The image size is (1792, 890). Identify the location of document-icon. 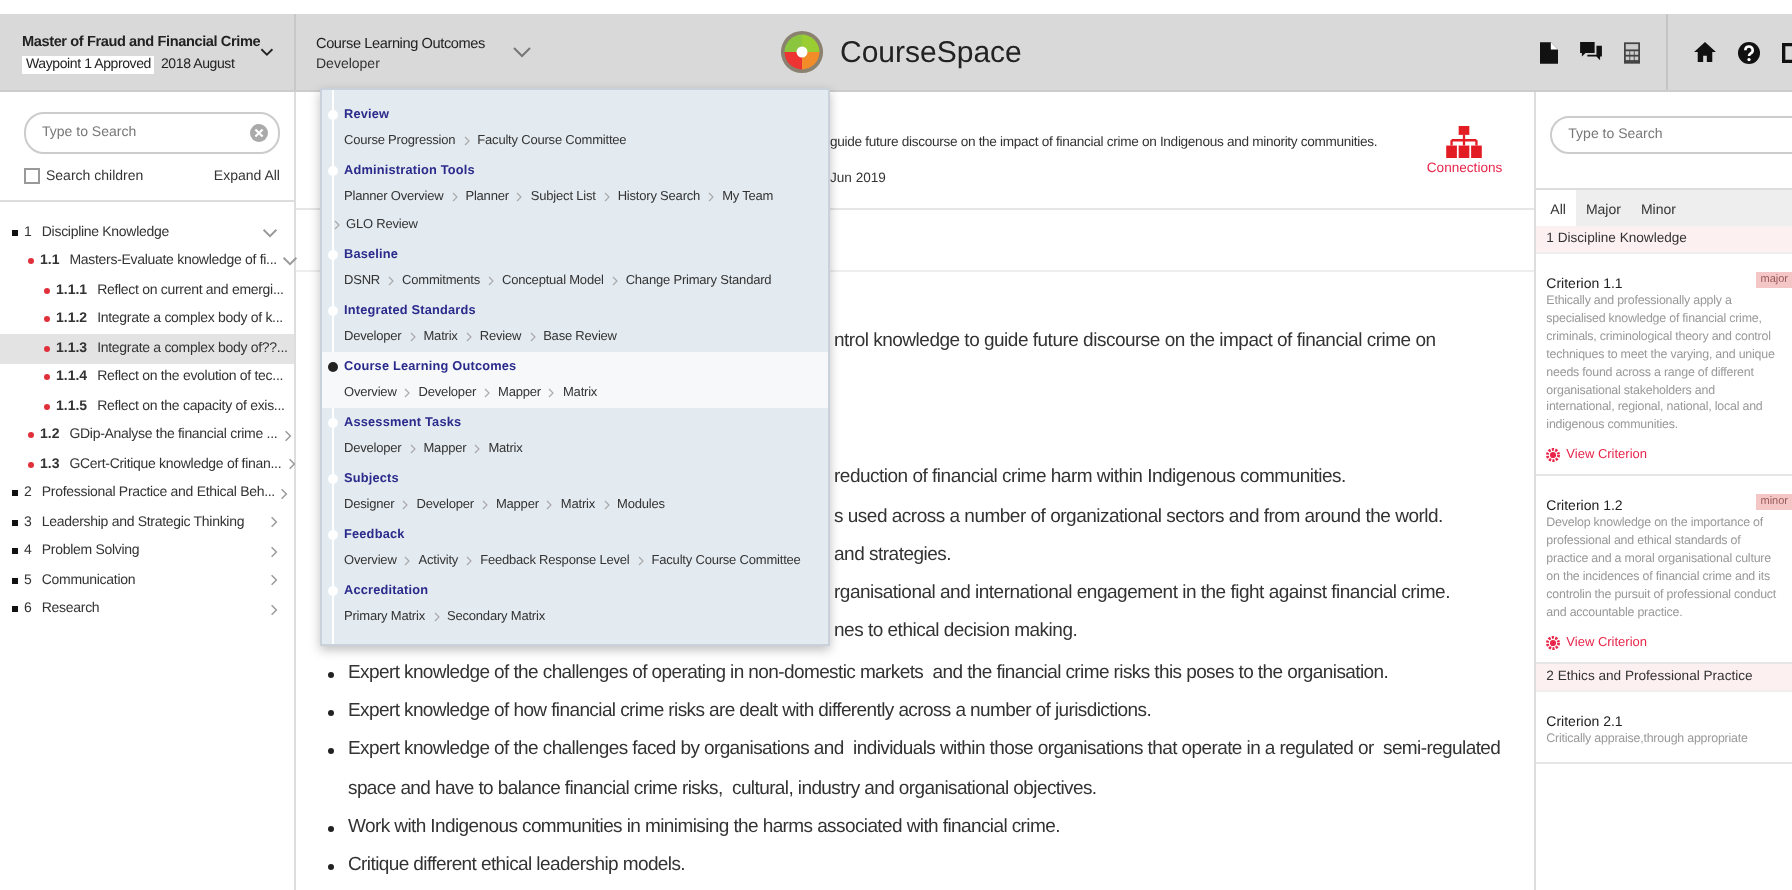
(1549, 52).